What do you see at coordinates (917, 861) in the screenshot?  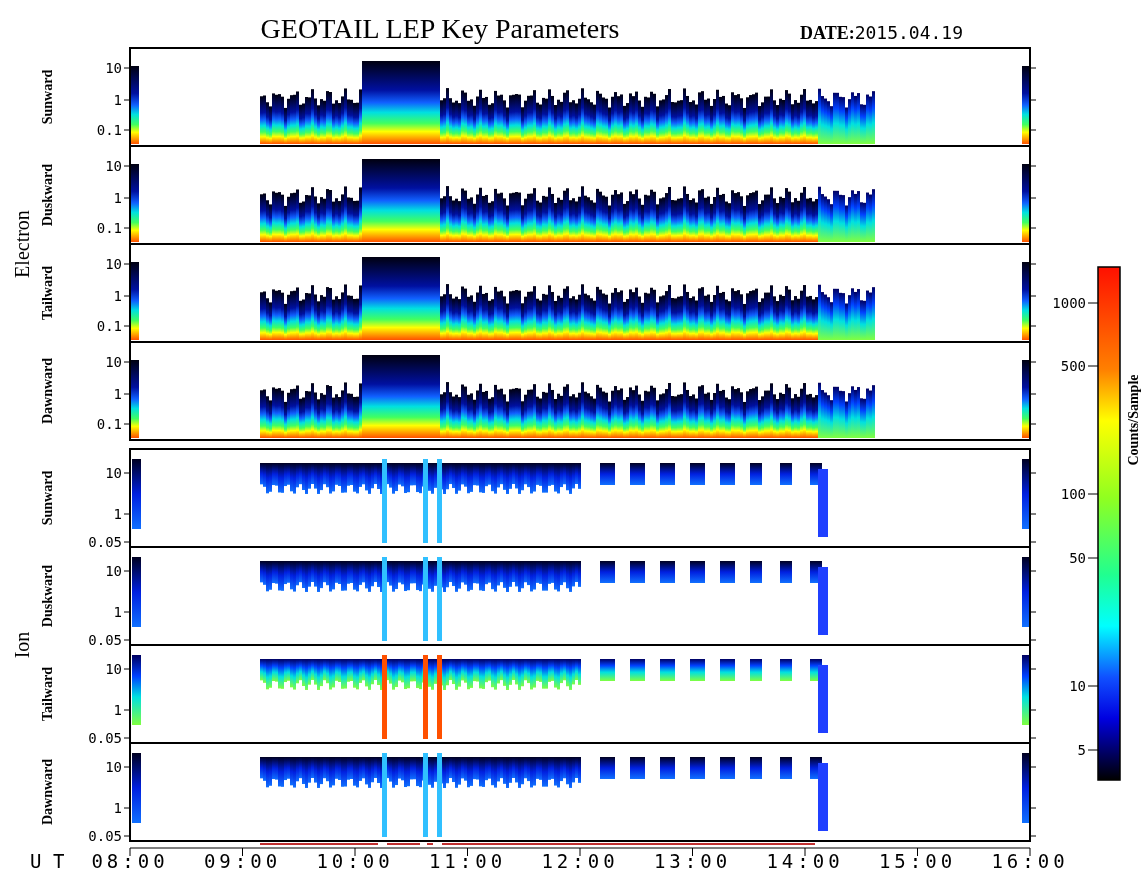 I see `time-tick-label: 15:00` at bounding box center [917, 861].